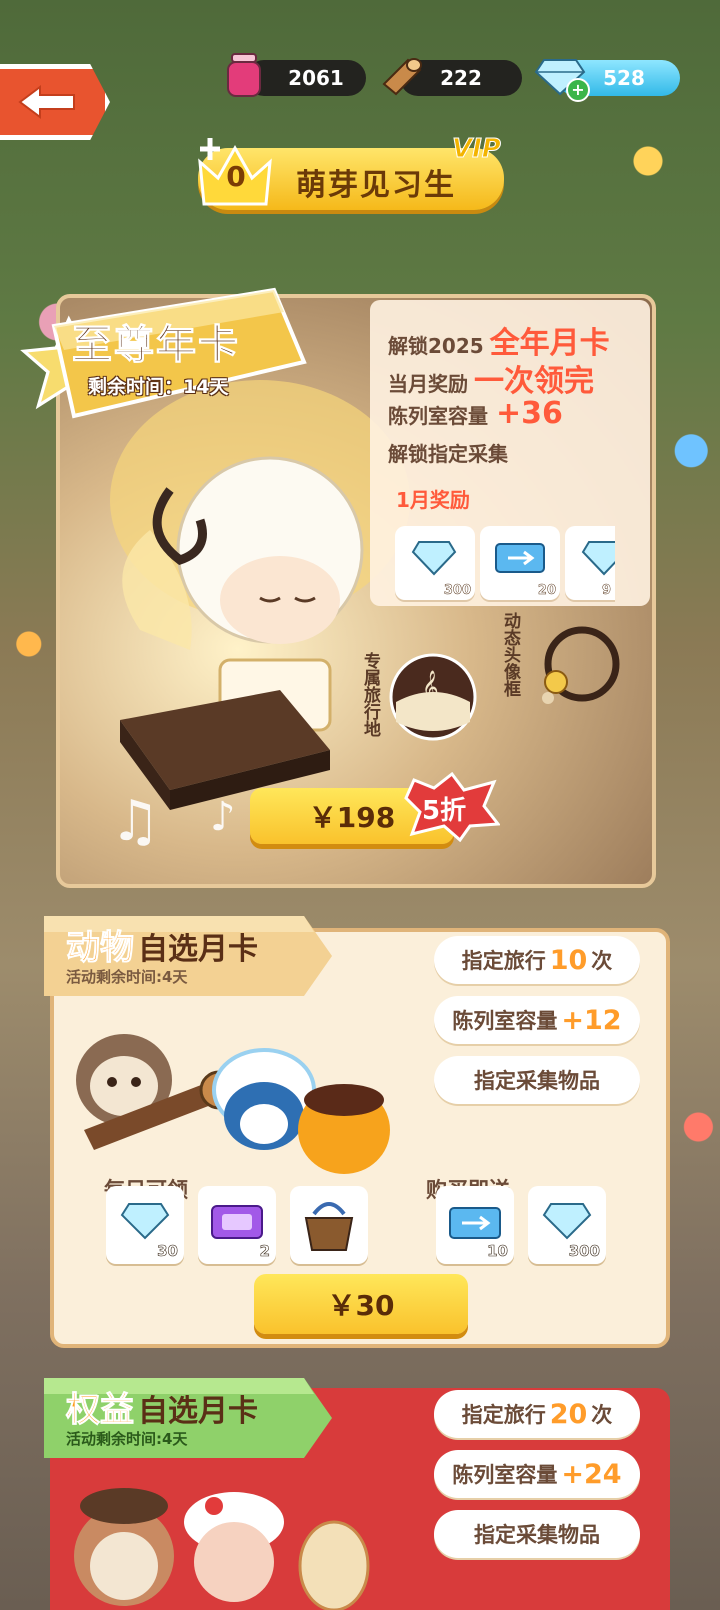  I want to click on animal-feature-collect: 指定采集物品, so click(537, 1080).